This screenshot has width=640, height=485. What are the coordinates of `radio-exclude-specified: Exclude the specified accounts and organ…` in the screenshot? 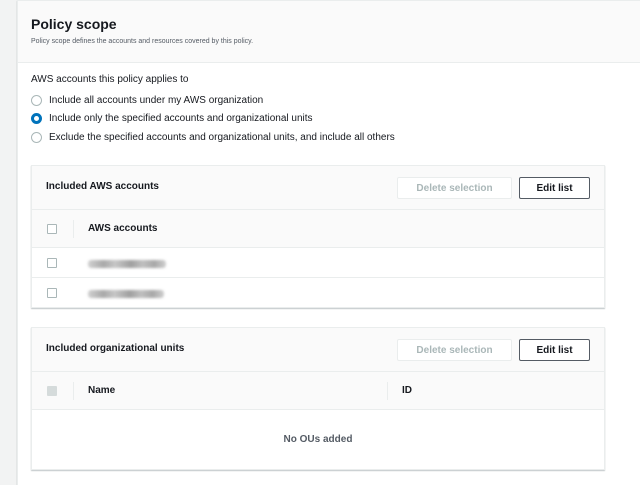 It's located at (213, 137).